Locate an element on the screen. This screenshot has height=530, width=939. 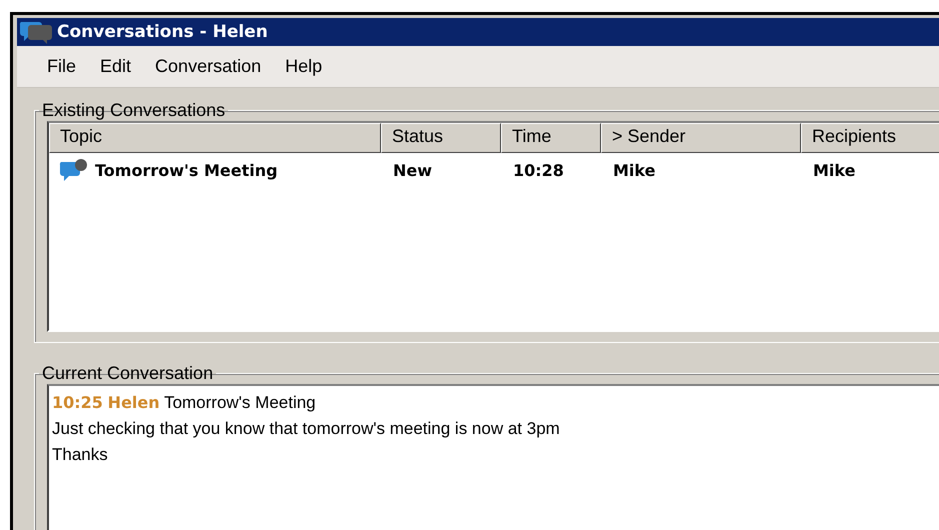
message-time: 10:25 is located at coordinates (77, 402).